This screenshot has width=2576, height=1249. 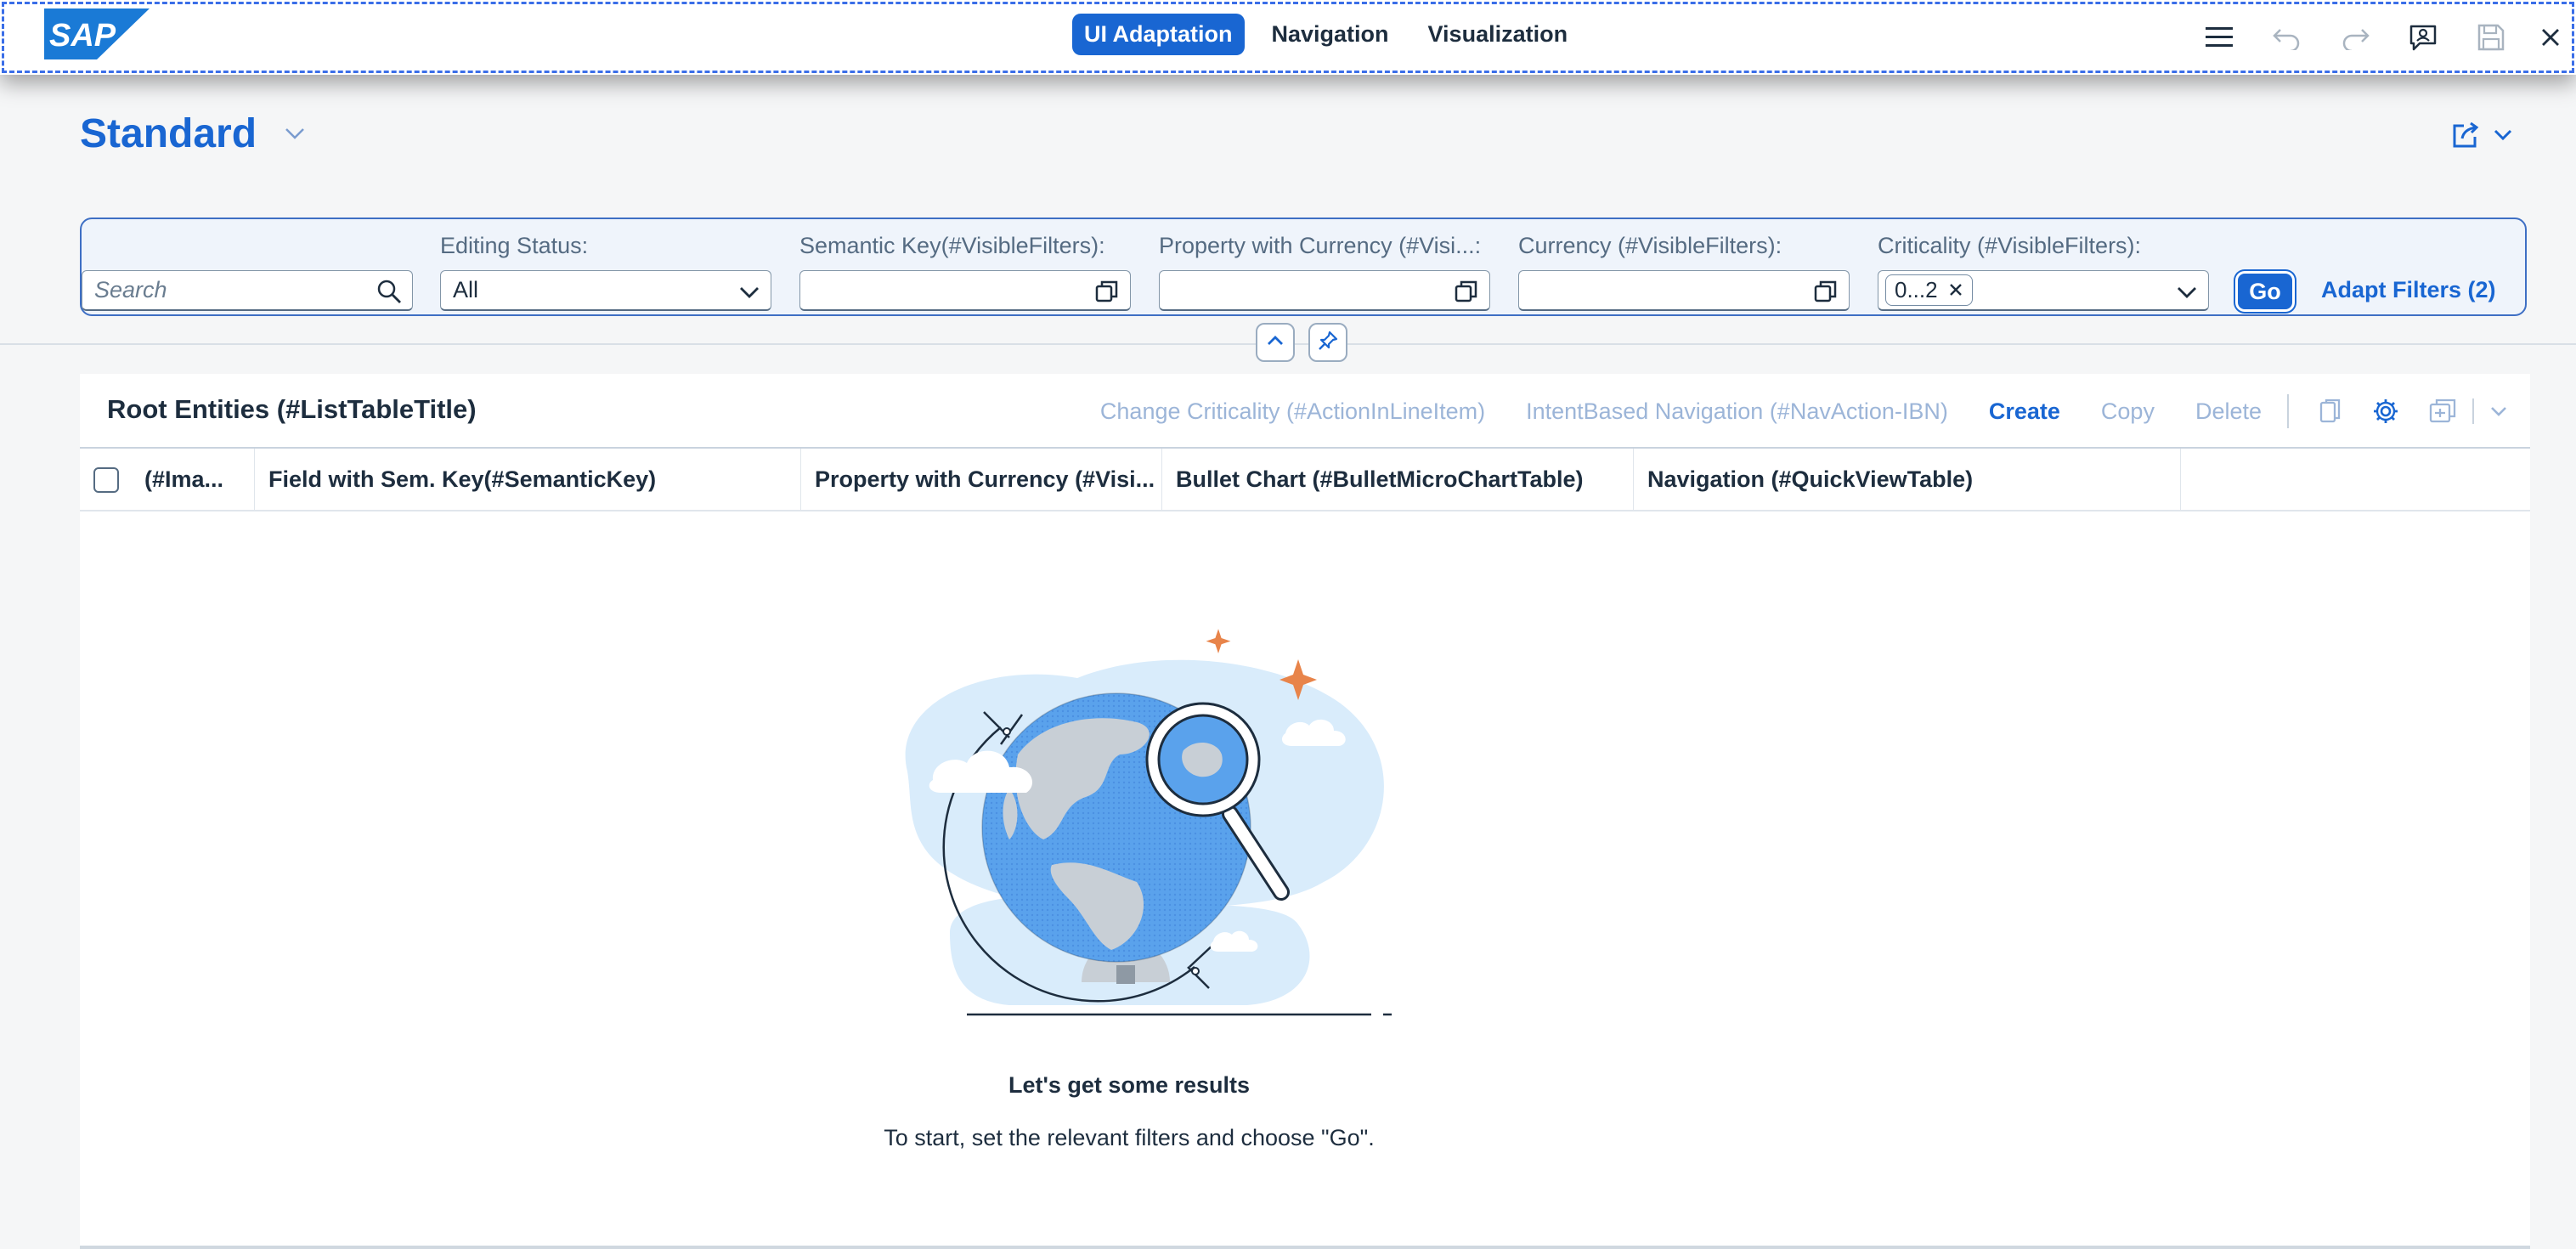 I want to click on share-menu, so click(x=2481, y=137).